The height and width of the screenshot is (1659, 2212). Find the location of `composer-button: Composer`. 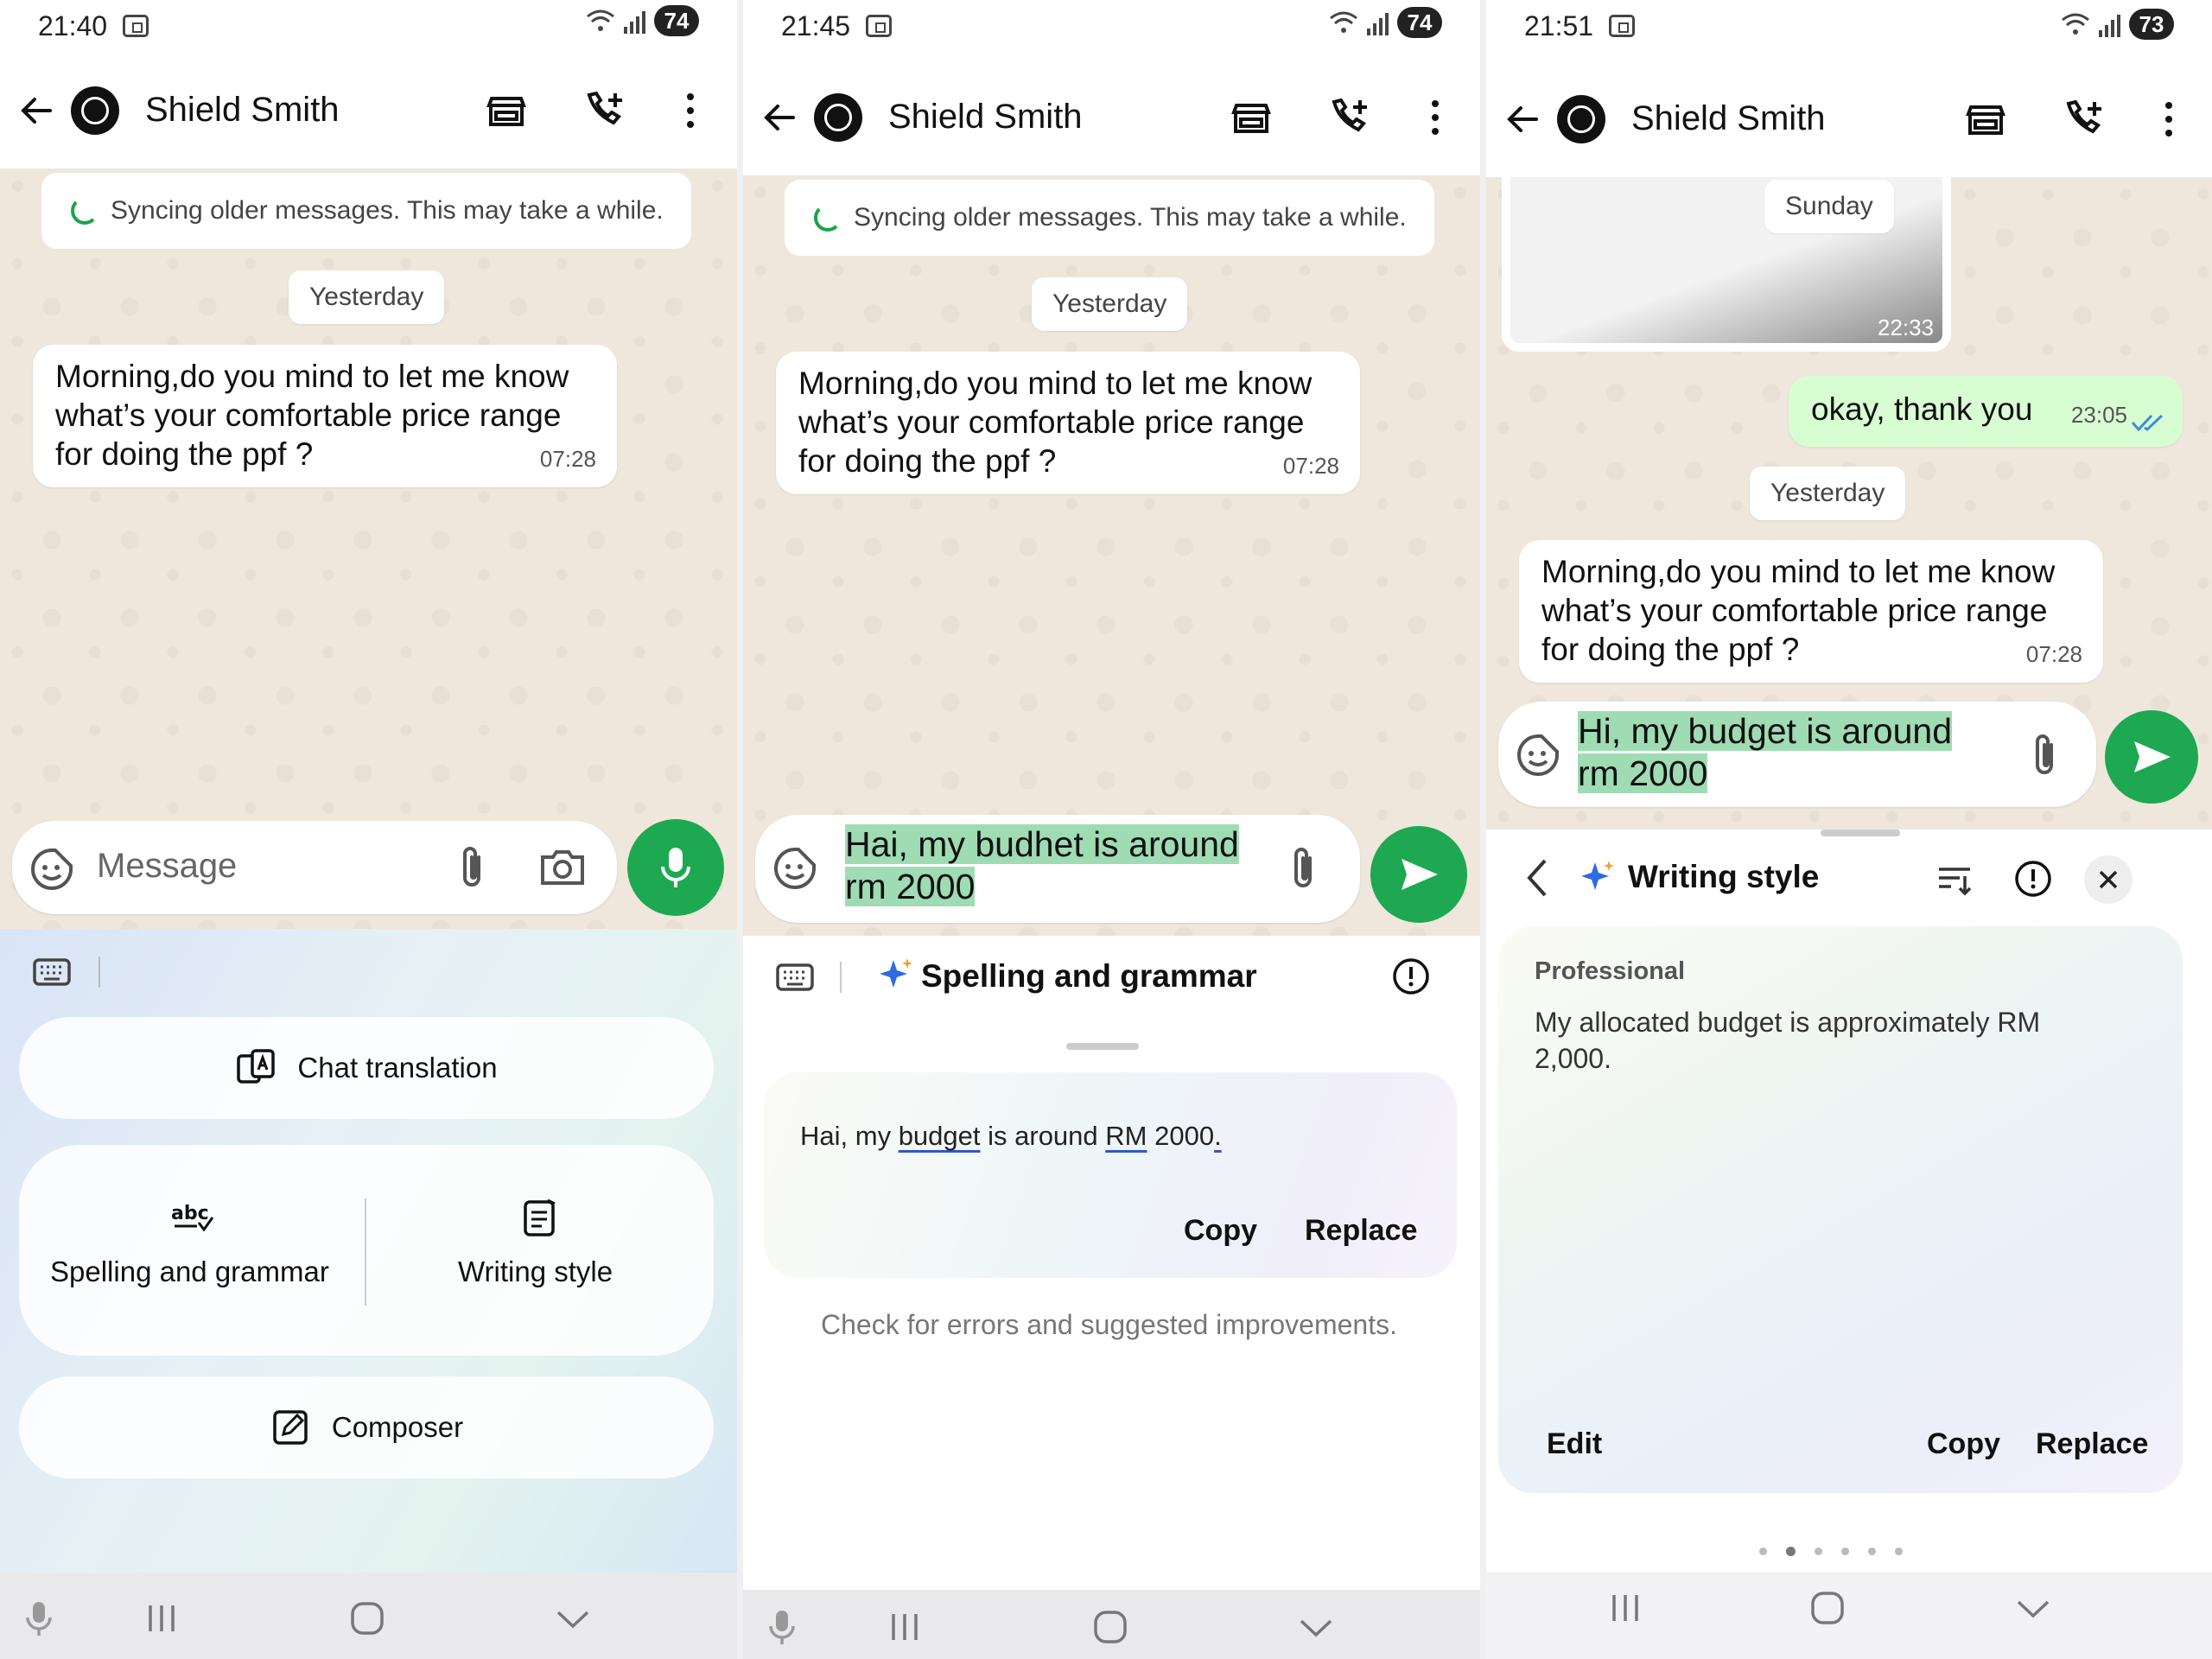

composer-button: Composer is located at coordinates (366, 1427).